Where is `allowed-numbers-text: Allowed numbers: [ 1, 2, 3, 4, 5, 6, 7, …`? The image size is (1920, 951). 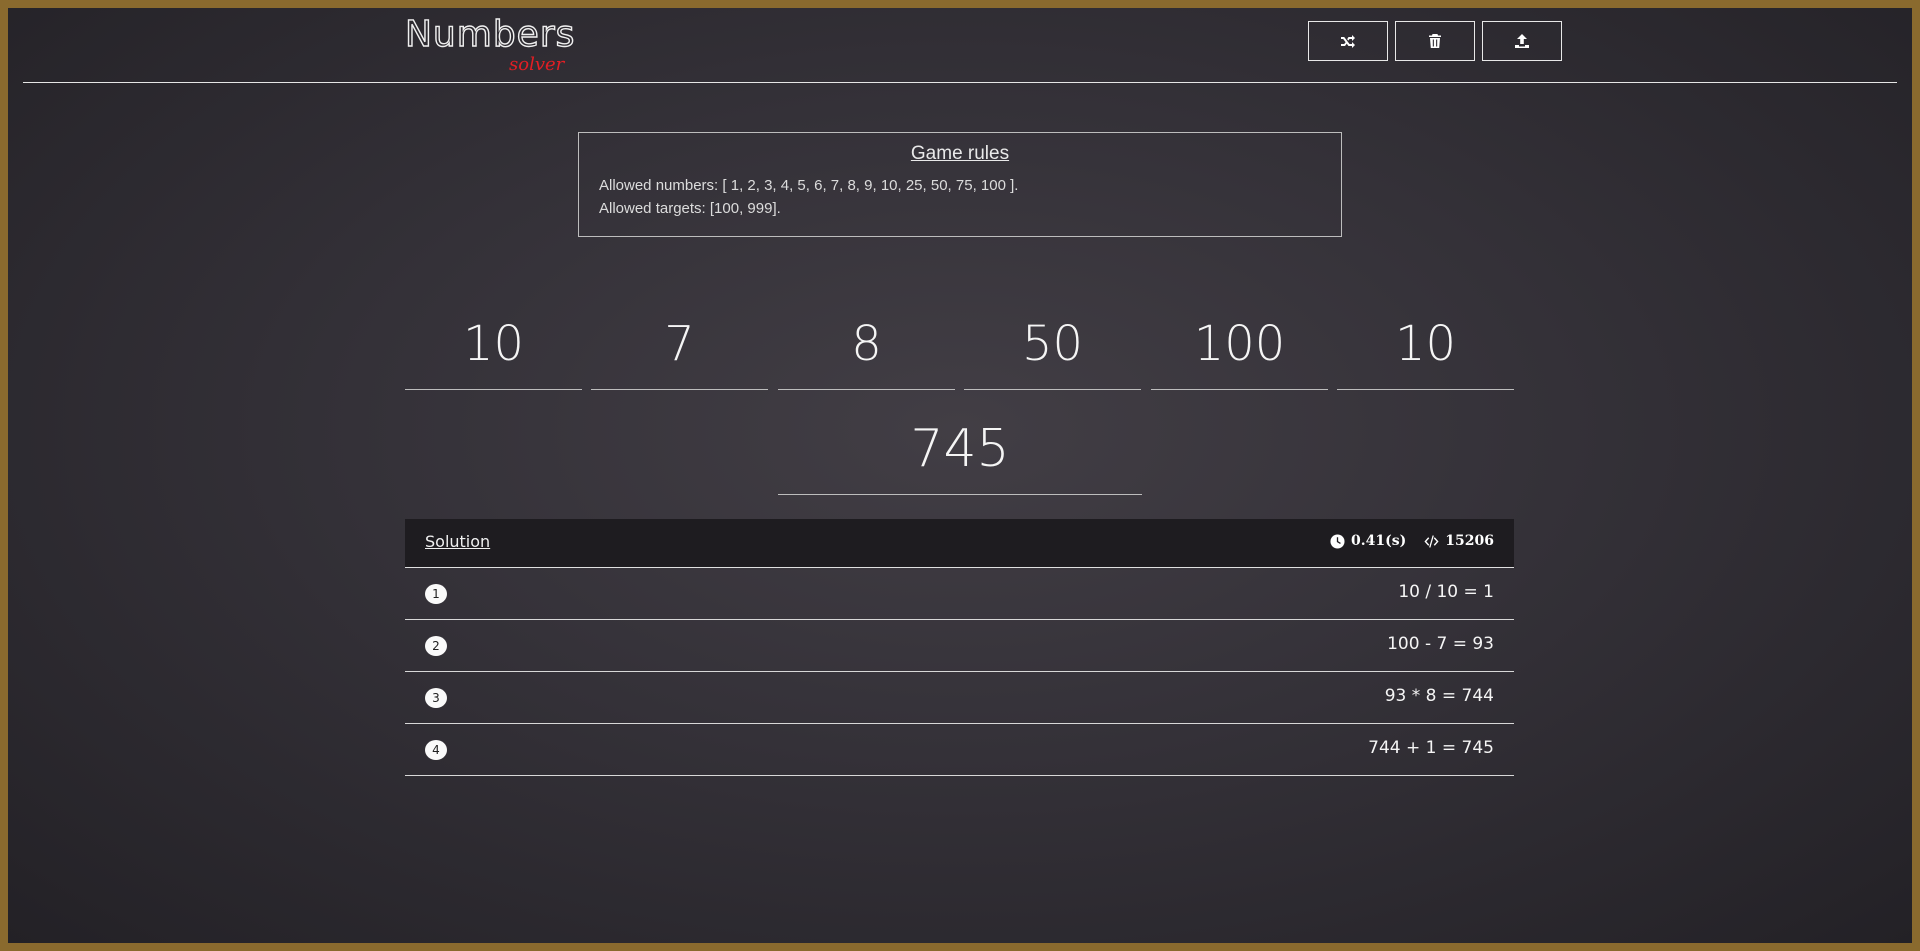 allowed-numbers-text: Allowed numbers: [ 1, 2, 3, 4, 5, 6, 7, … is located at coordinates (809, 185).